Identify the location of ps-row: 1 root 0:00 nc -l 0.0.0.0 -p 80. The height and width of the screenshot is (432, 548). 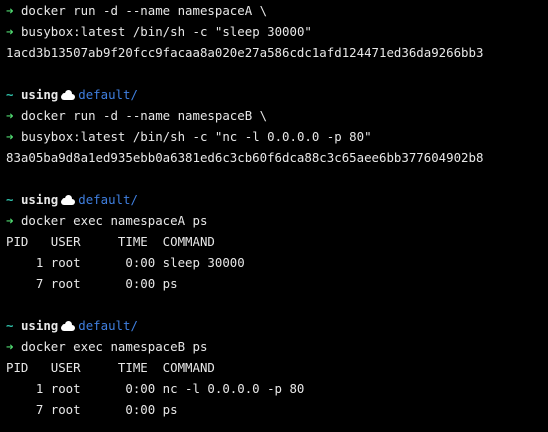
(155, 388).